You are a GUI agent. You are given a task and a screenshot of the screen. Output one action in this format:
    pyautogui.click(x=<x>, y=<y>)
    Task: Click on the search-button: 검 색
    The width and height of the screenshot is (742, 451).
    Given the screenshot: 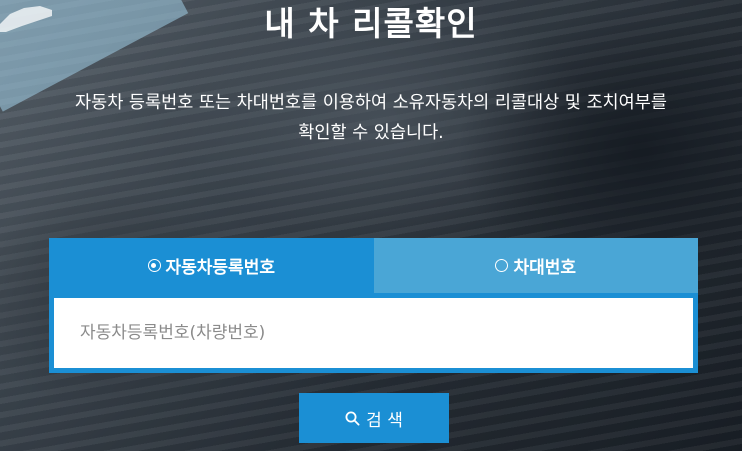 What is the action you would take?
    pyautogui.click(x=374, y=418)
    